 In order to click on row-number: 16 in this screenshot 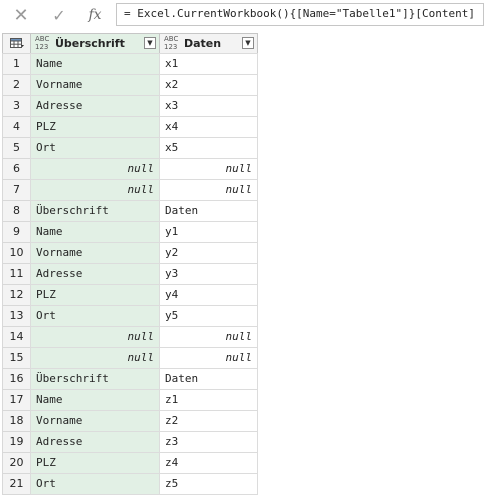, I will do `click(16, 379)`.